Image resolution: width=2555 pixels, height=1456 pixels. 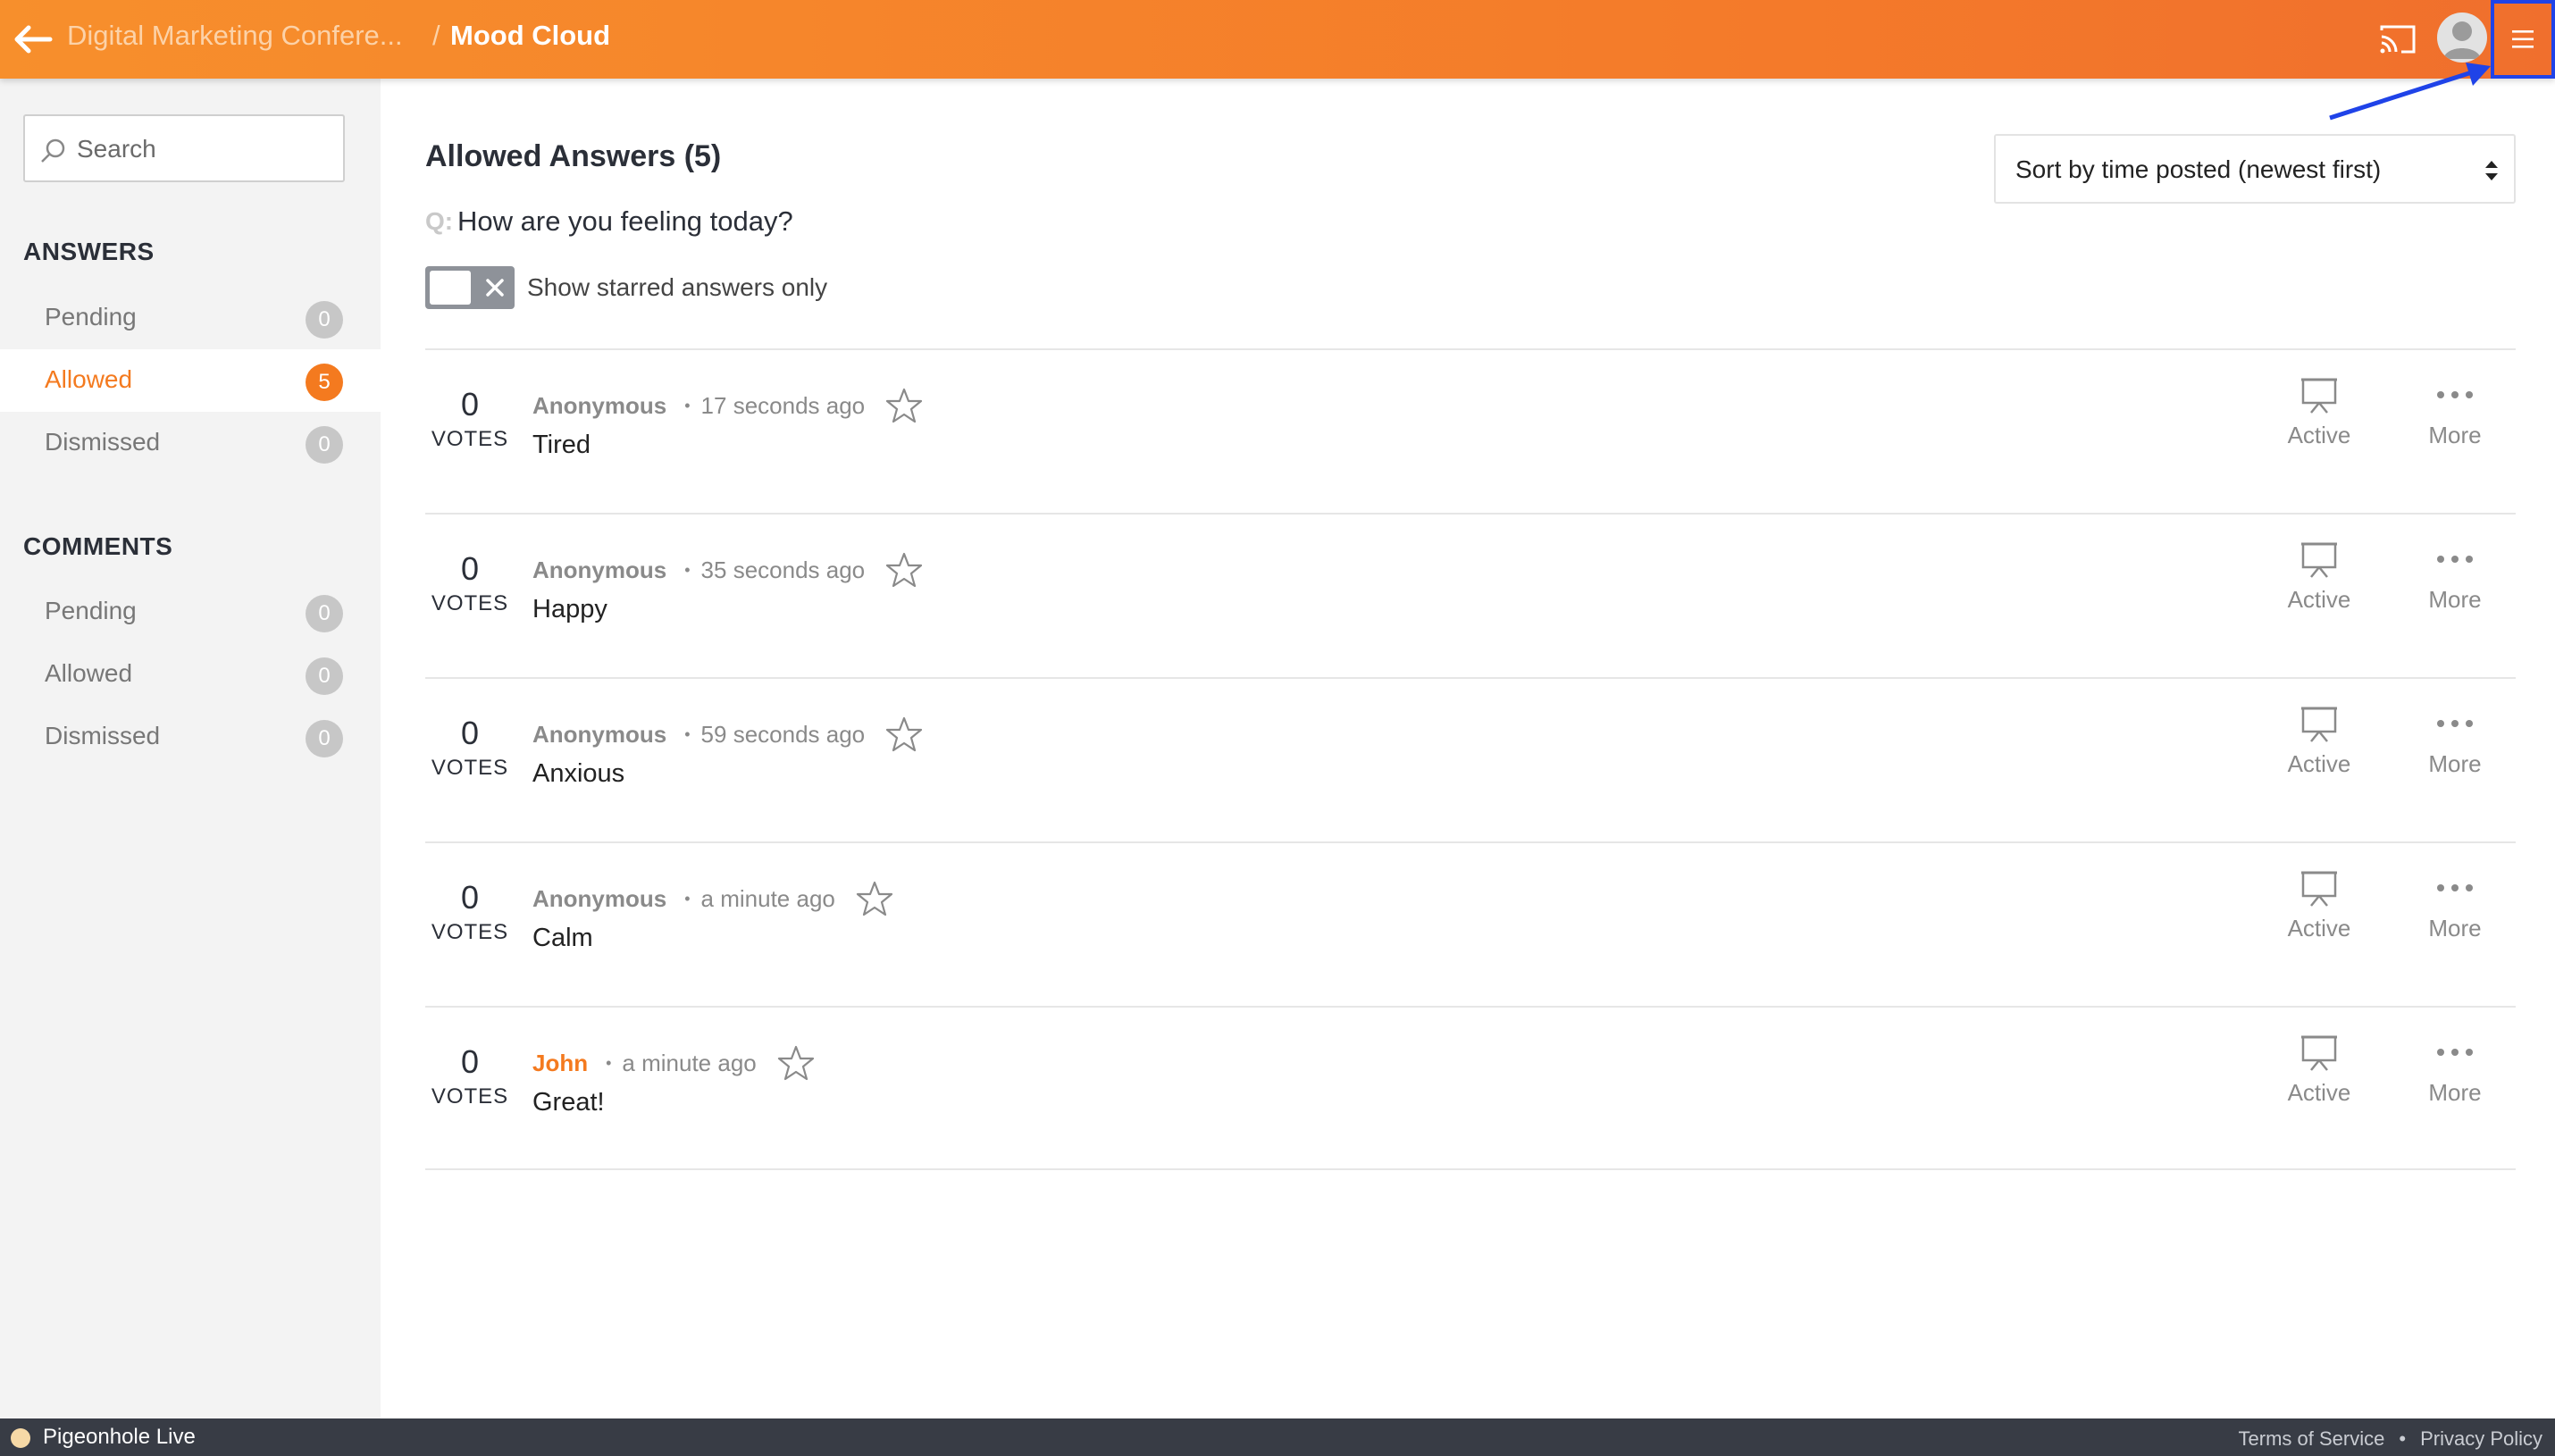 What do you see at coordinates (677, 287) in the screenshot?
I see `toggle-label: Show starred answers only` at bounding box center [677, 287].